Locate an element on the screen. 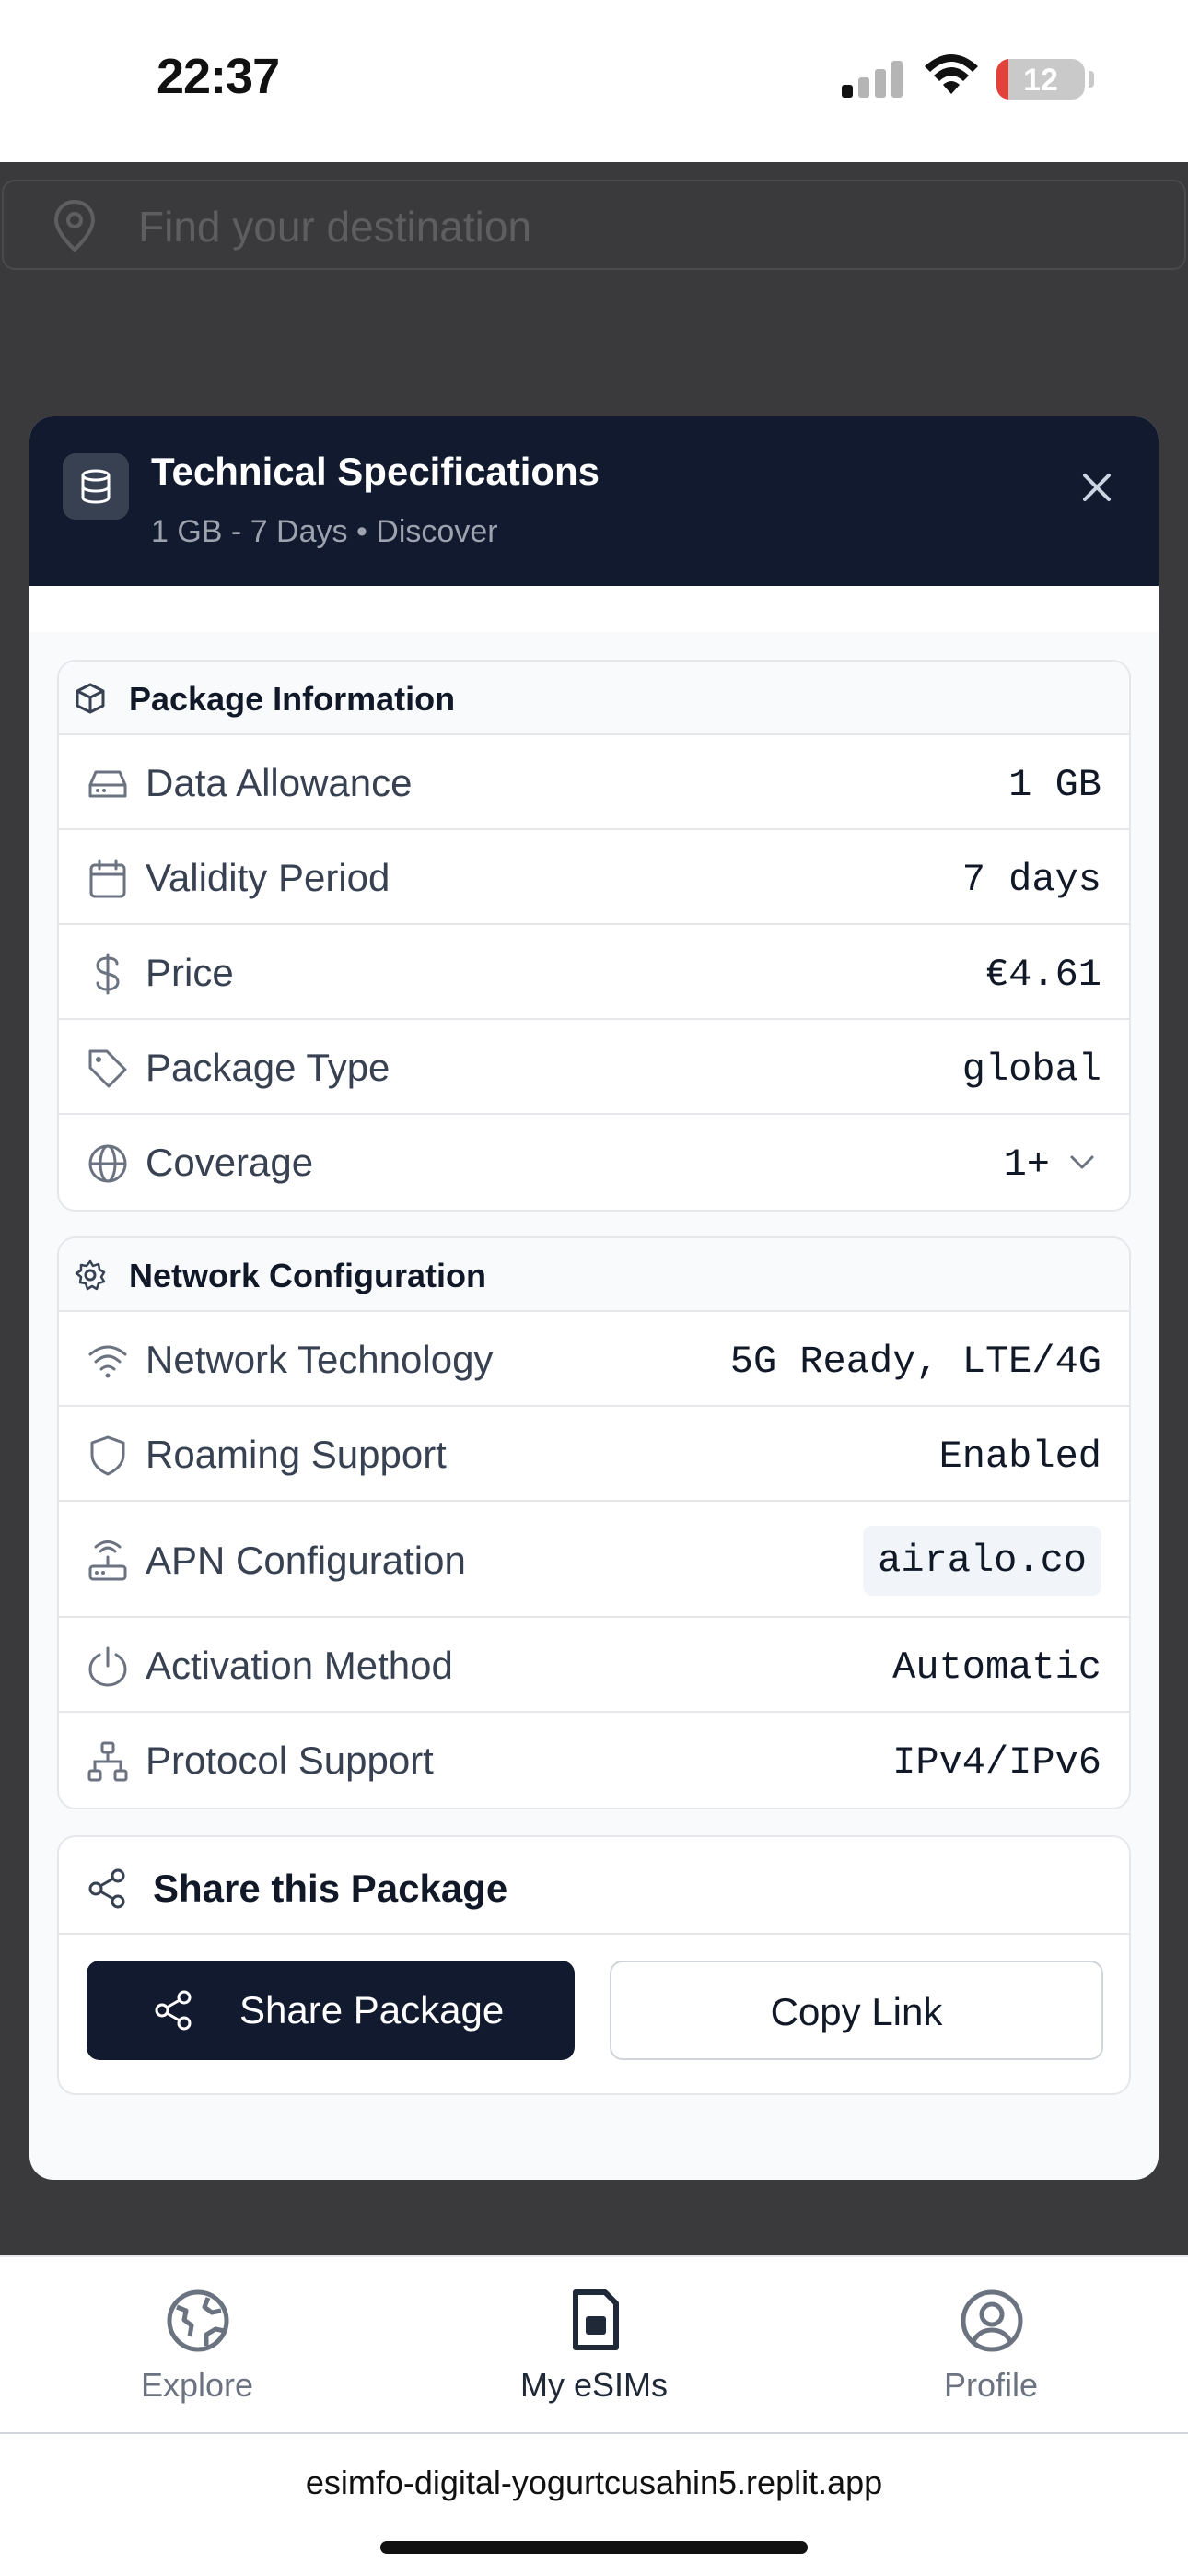  bottom-nav: Explore My eSIMs Profile is located at coordinates (594, 2344).